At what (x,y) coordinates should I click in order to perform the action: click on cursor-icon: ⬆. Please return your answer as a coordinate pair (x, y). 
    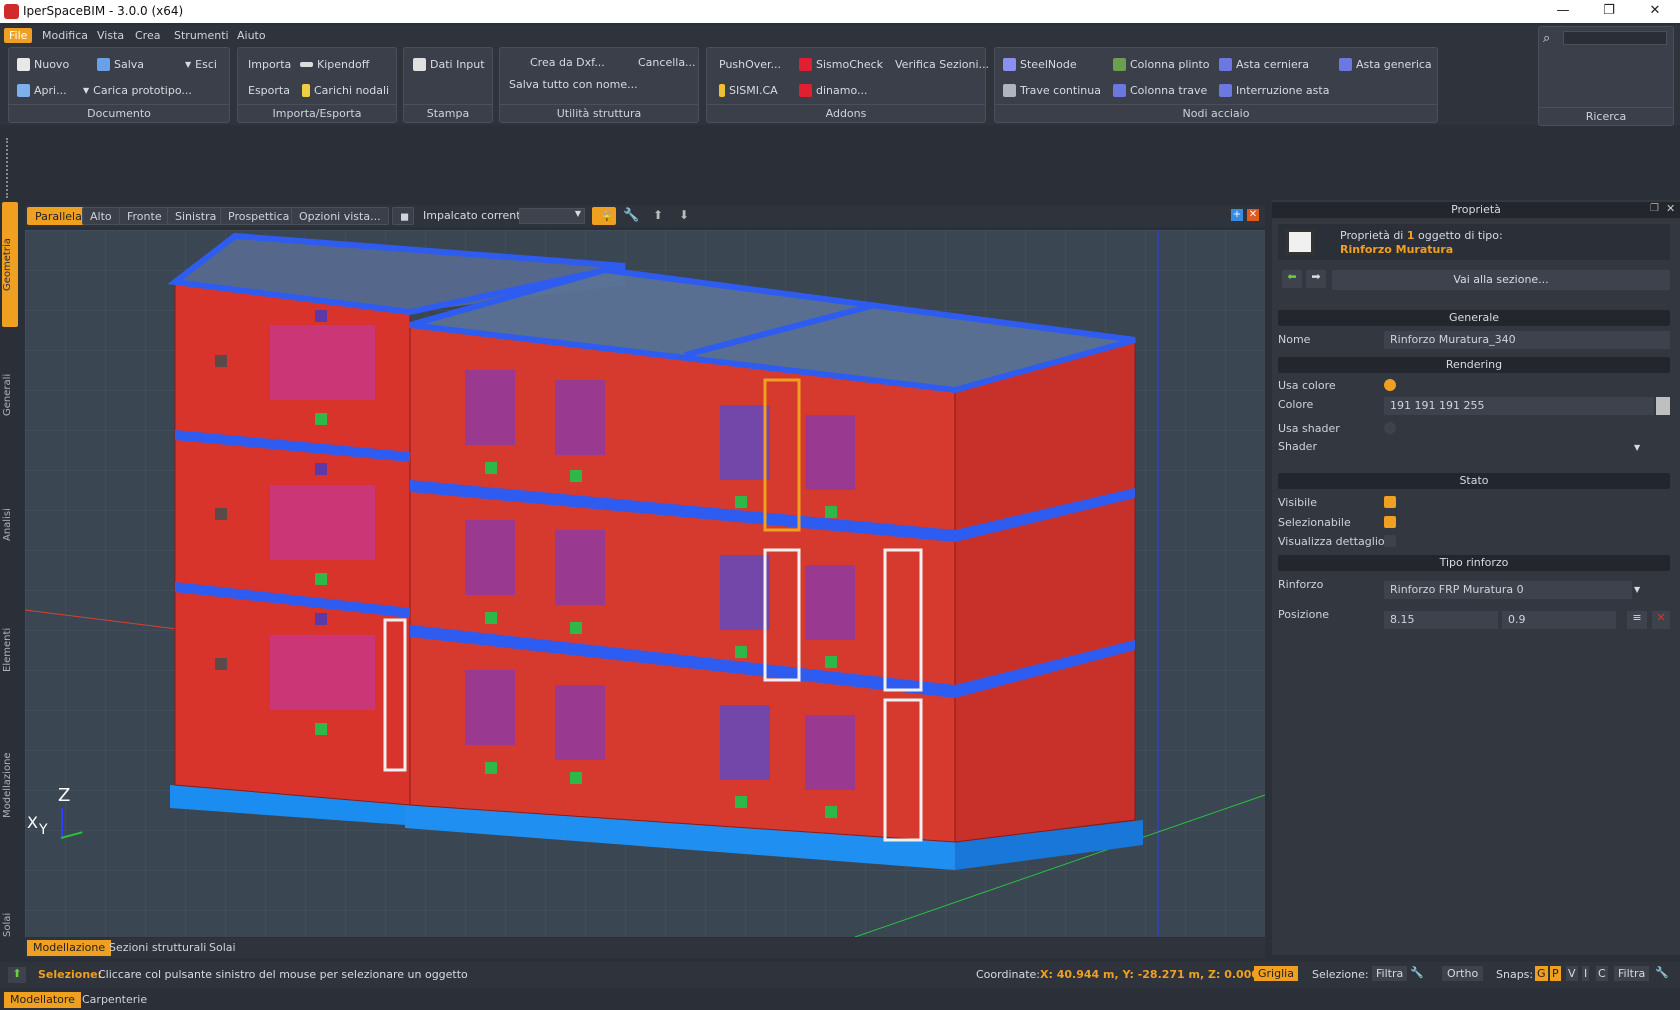
    Looking at the image, I should click on (17, 975).